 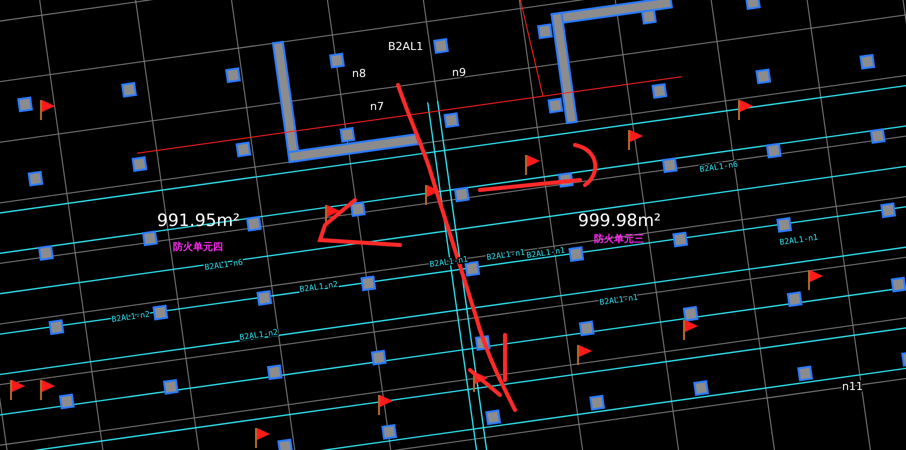 What do you see at coordinates (852, 386) in the screenshot?
I see `circuit-tag: n11` at bounding box center [852, 386].